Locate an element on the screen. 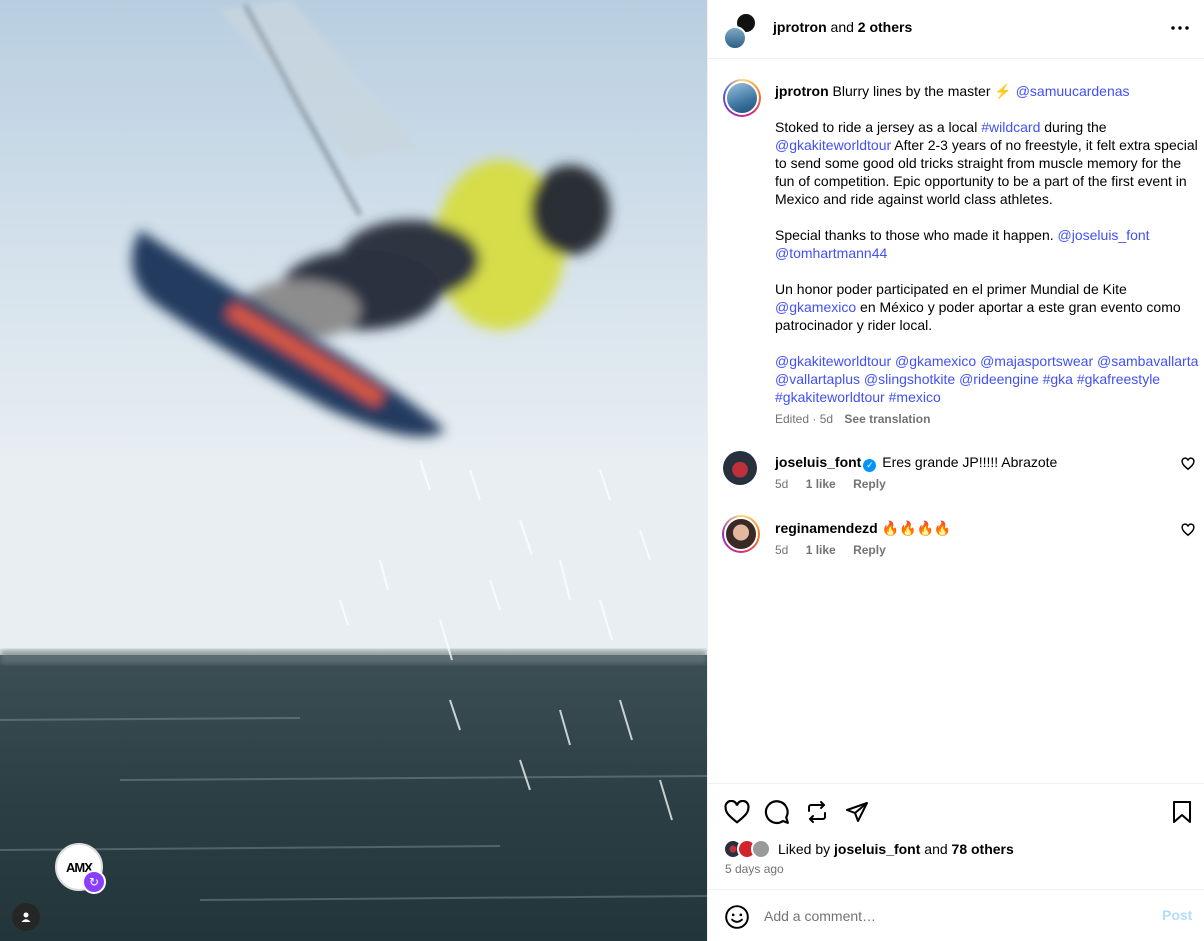 This screenshot has height=941, width=1204. tag-link: #gkakiteworldtour is located at coordinates (830, 397).